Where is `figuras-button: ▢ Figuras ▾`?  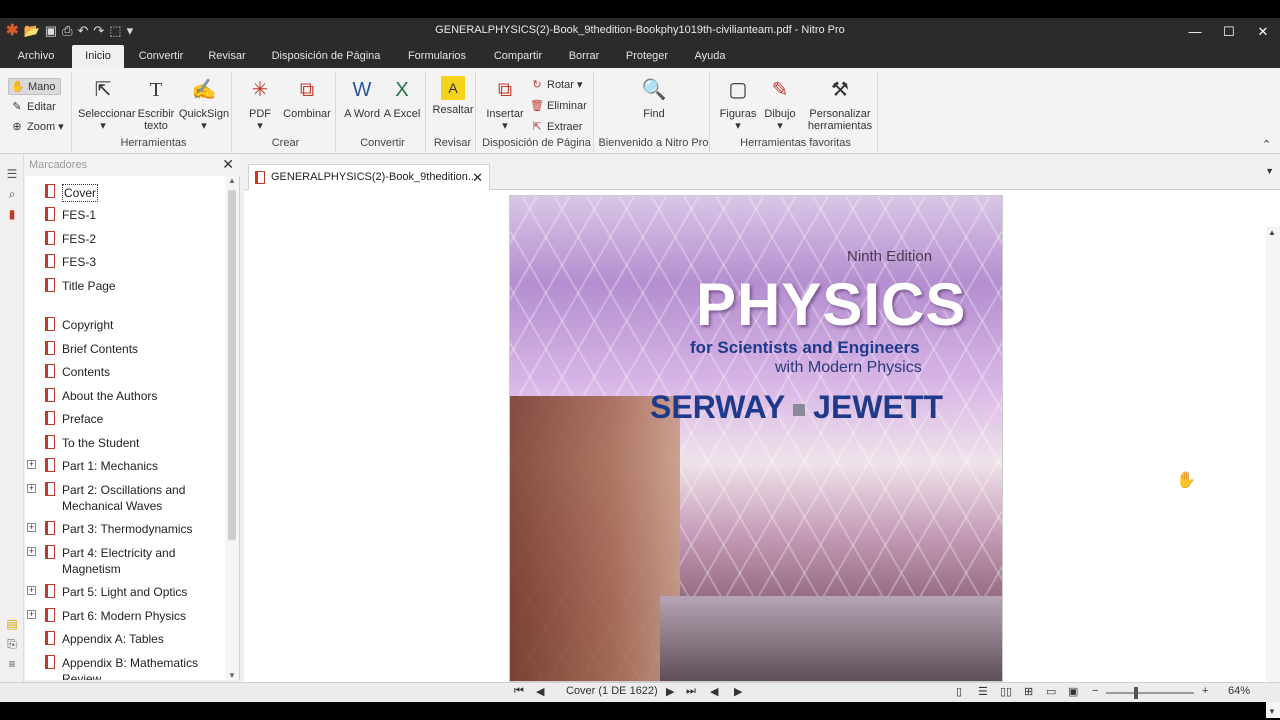
figuras-button: ▢ Figuras ▾ is located at coordinates (738, 104).